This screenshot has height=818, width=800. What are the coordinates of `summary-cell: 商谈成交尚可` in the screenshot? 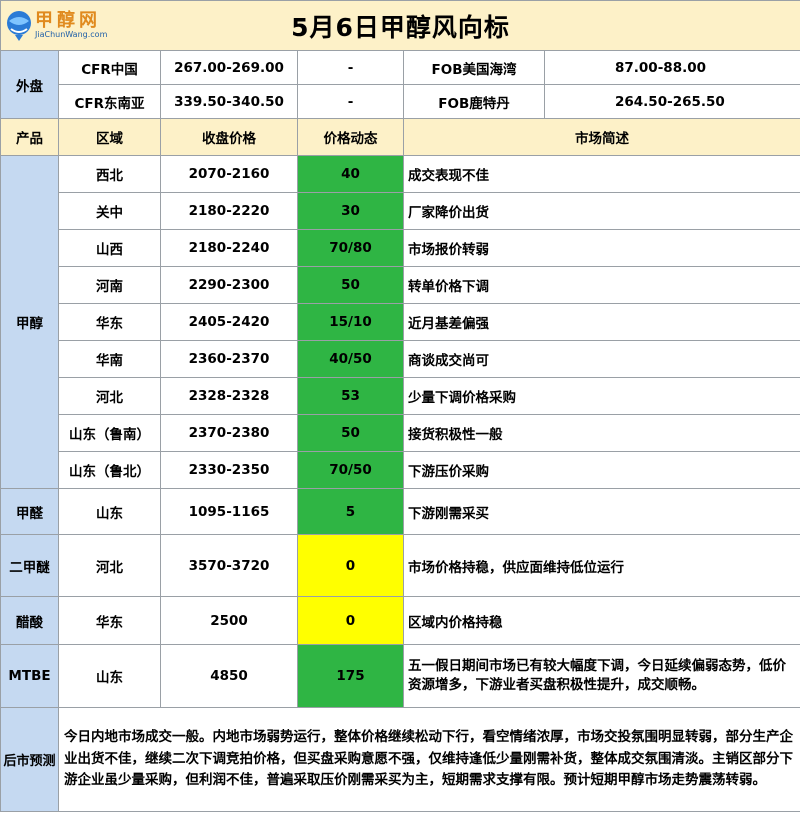 It's located at (601, 359).